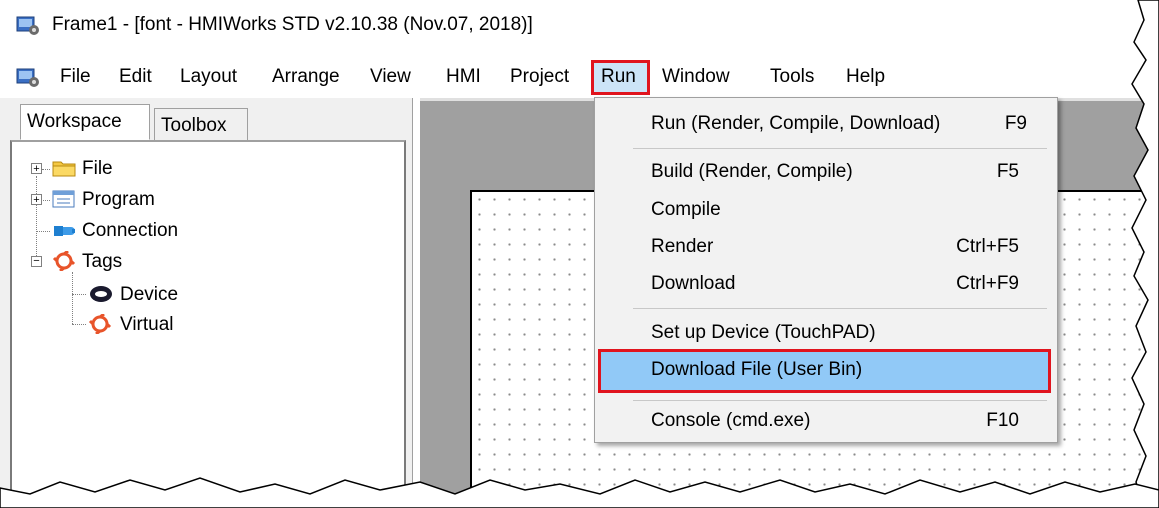 The image size is (1159, 508). I want to click on torn-edge-bottom, so click(579, 492).